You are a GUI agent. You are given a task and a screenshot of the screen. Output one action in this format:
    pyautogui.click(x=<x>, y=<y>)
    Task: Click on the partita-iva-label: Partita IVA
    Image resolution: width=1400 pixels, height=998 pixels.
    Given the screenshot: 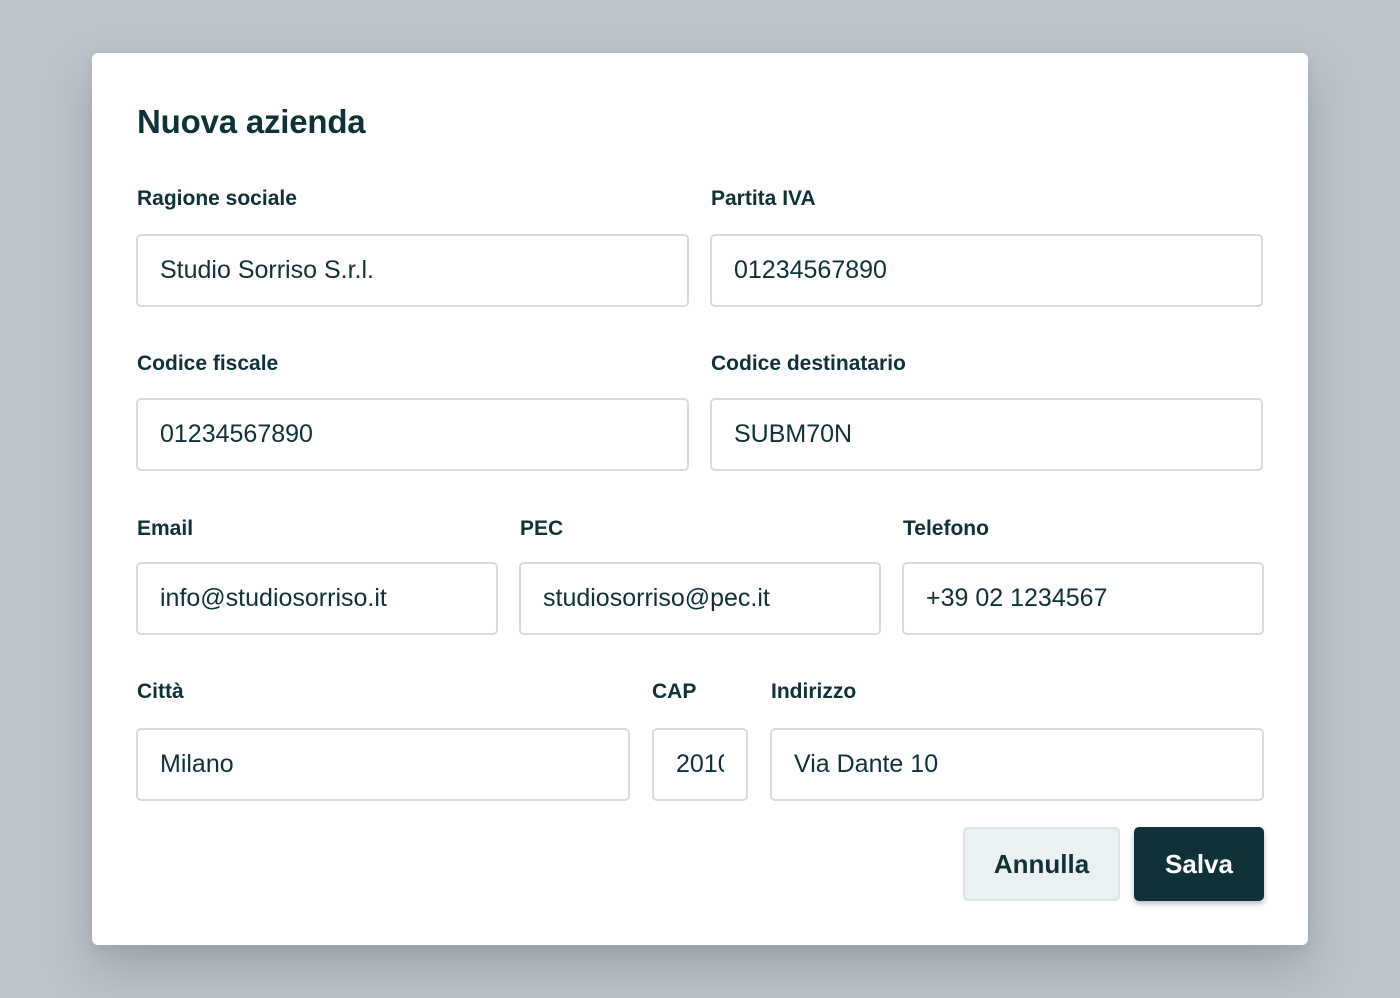 What is the action you would take?
    pyautogui.click(x=763, y=198)
    